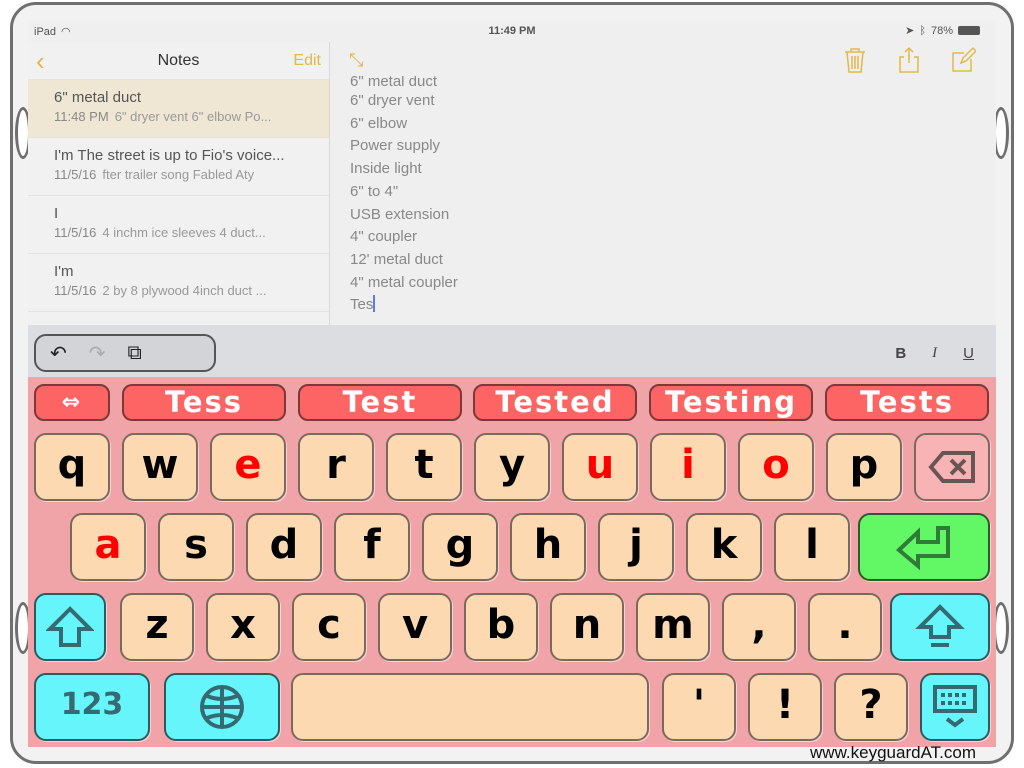  I want to click on backspace-key, so click(952, 467).